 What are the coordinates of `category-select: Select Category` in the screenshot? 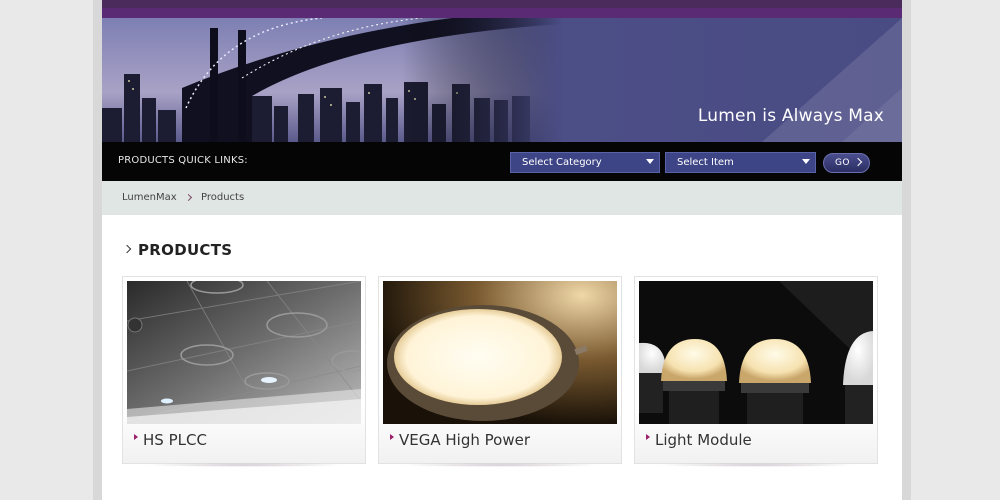 It's located at (585, 162).